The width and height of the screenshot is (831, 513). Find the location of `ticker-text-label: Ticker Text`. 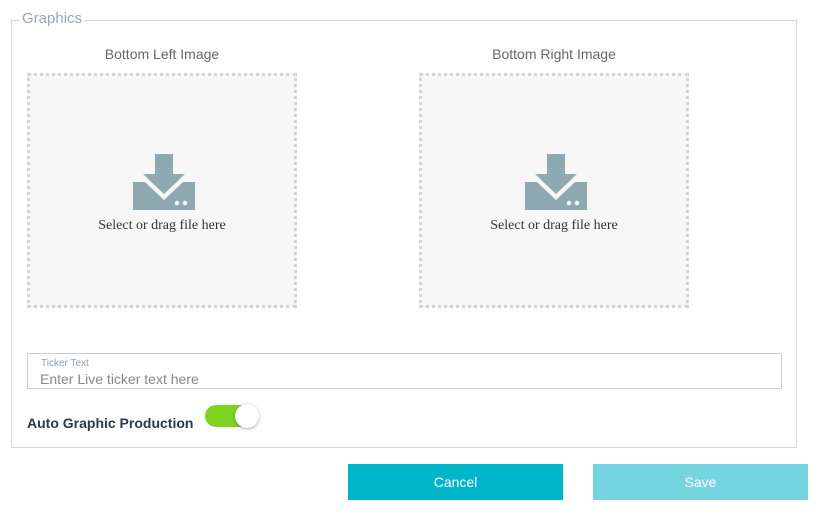

ticker-text-label: Ticker Text is located at coordinates (65, 363).